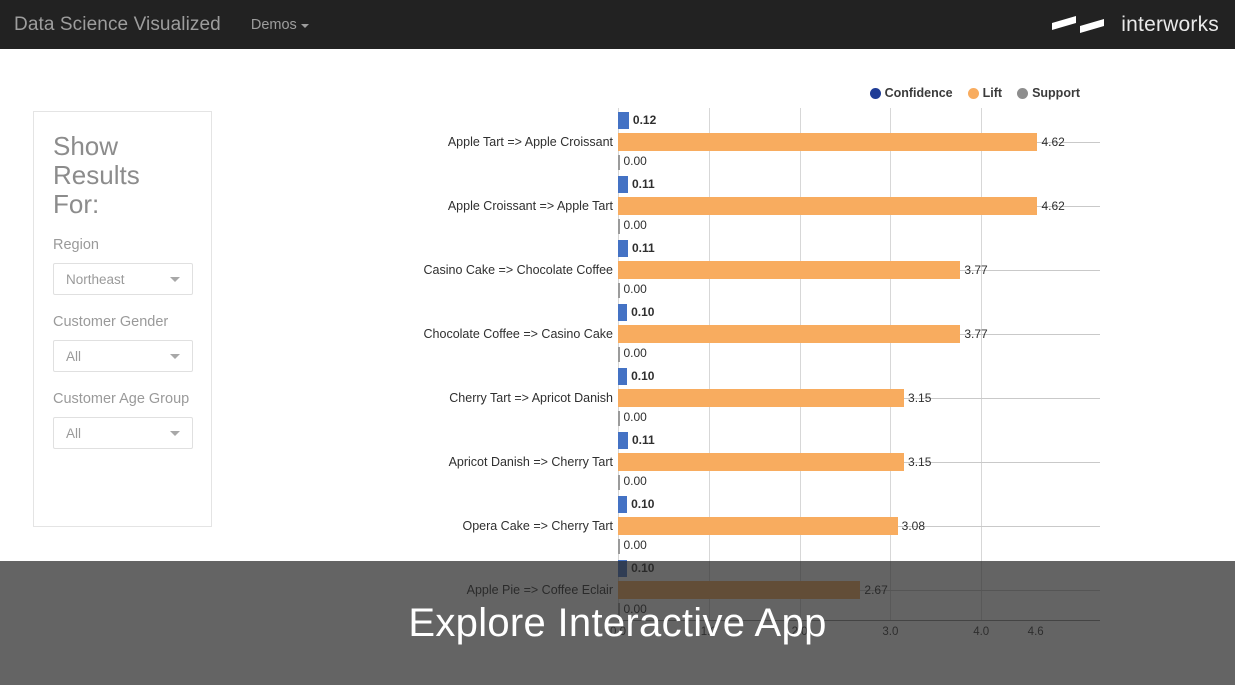 This screenshot has width=1235, height=685. Describe the element at coordinates (992, 93) in the screenshot. I see `legend-label: Lift` at that location.